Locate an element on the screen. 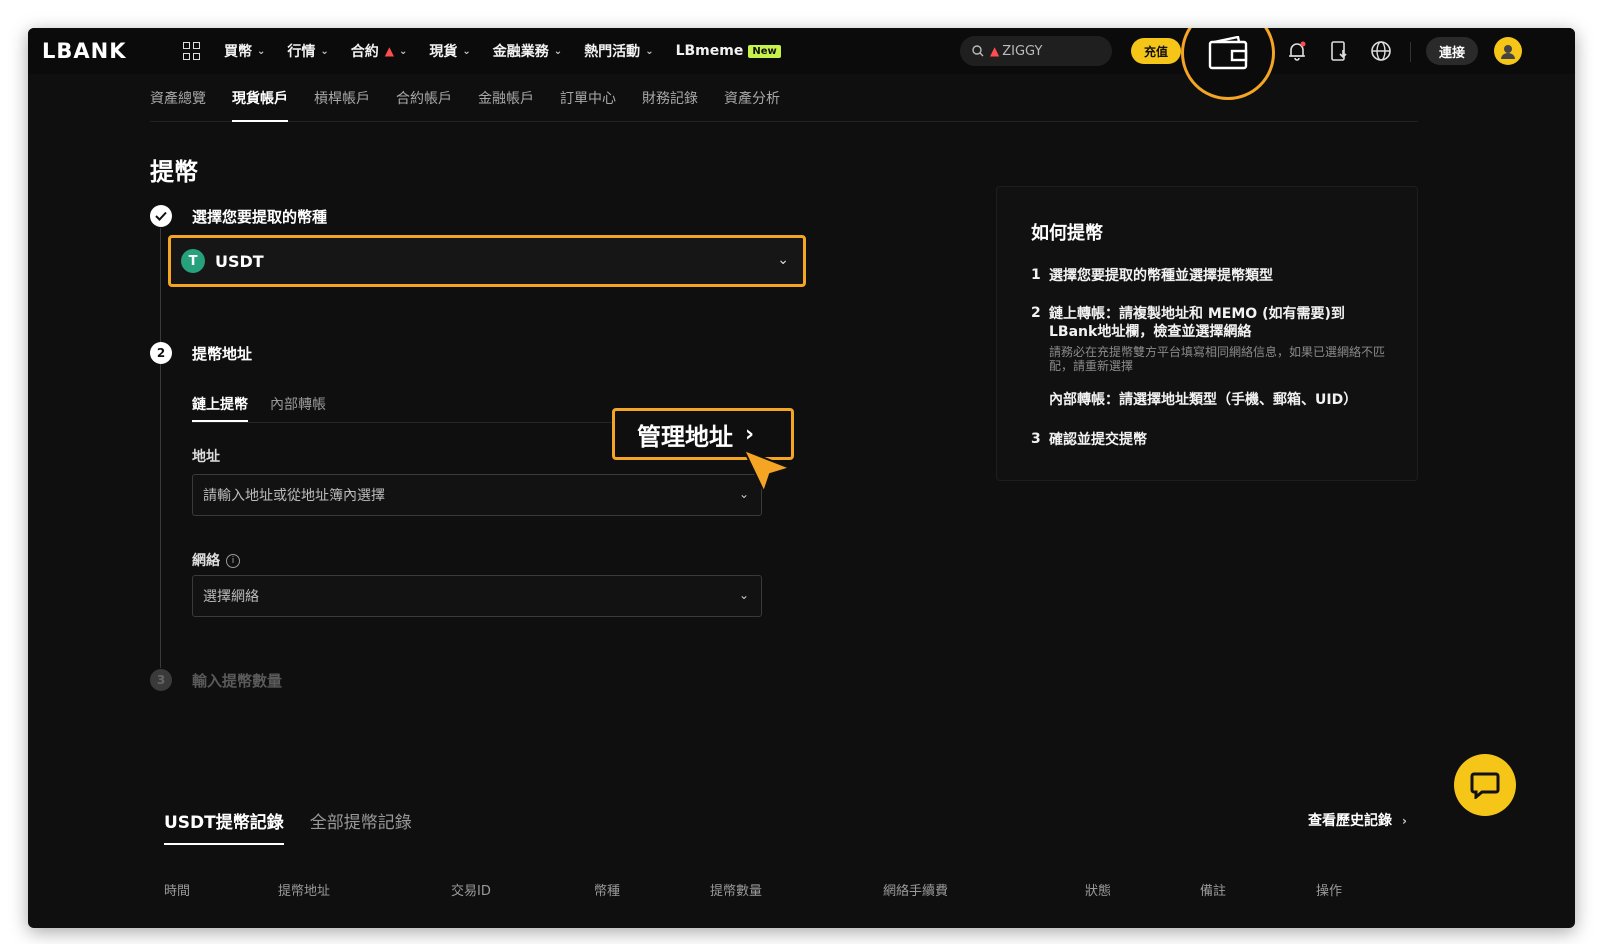 Image resolution: width=1600 pixels, height=944 pixels. step1-check-icon is located at coordinates (161, 216).